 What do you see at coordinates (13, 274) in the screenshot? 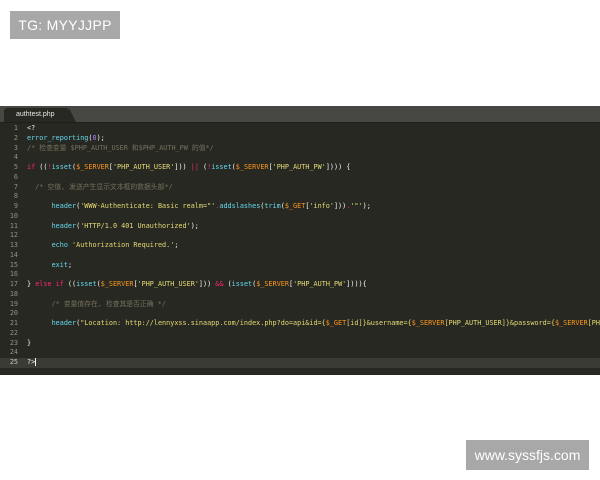
I see `line-number: 16` at bounding box center [13, 274].